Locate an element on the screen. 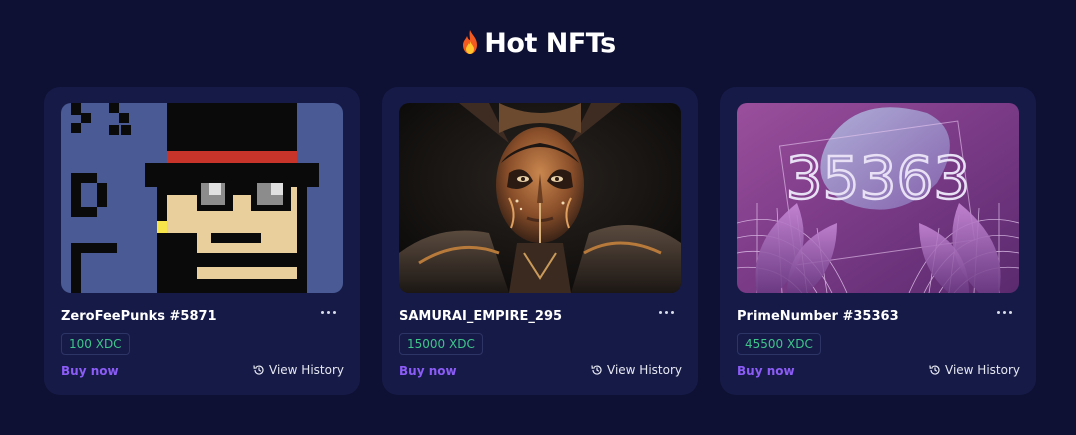  price-badge: 15000 XDC is located at coordinates (441, 344).